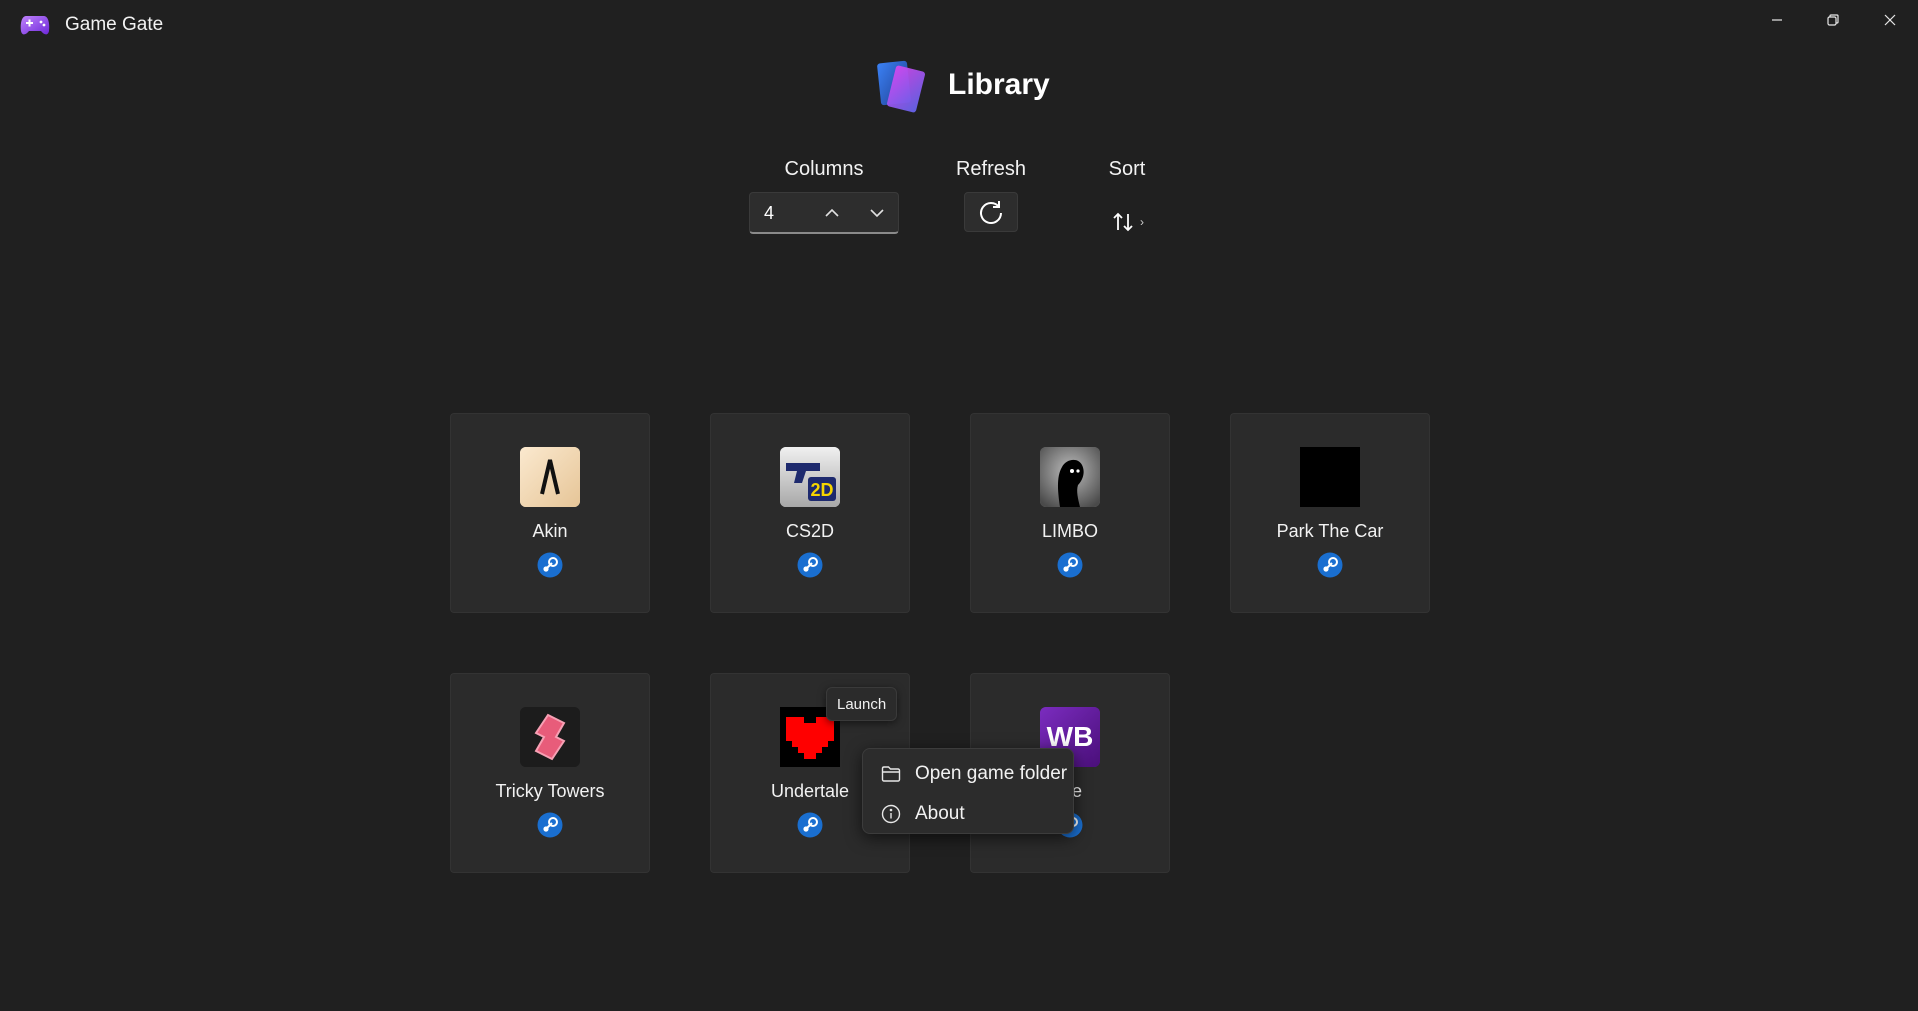 This screenshot has width=1918, height=1011. Describe the element at coordinates (114, 24) in the screenshot. I see `app-title: Game Gate` at that location.